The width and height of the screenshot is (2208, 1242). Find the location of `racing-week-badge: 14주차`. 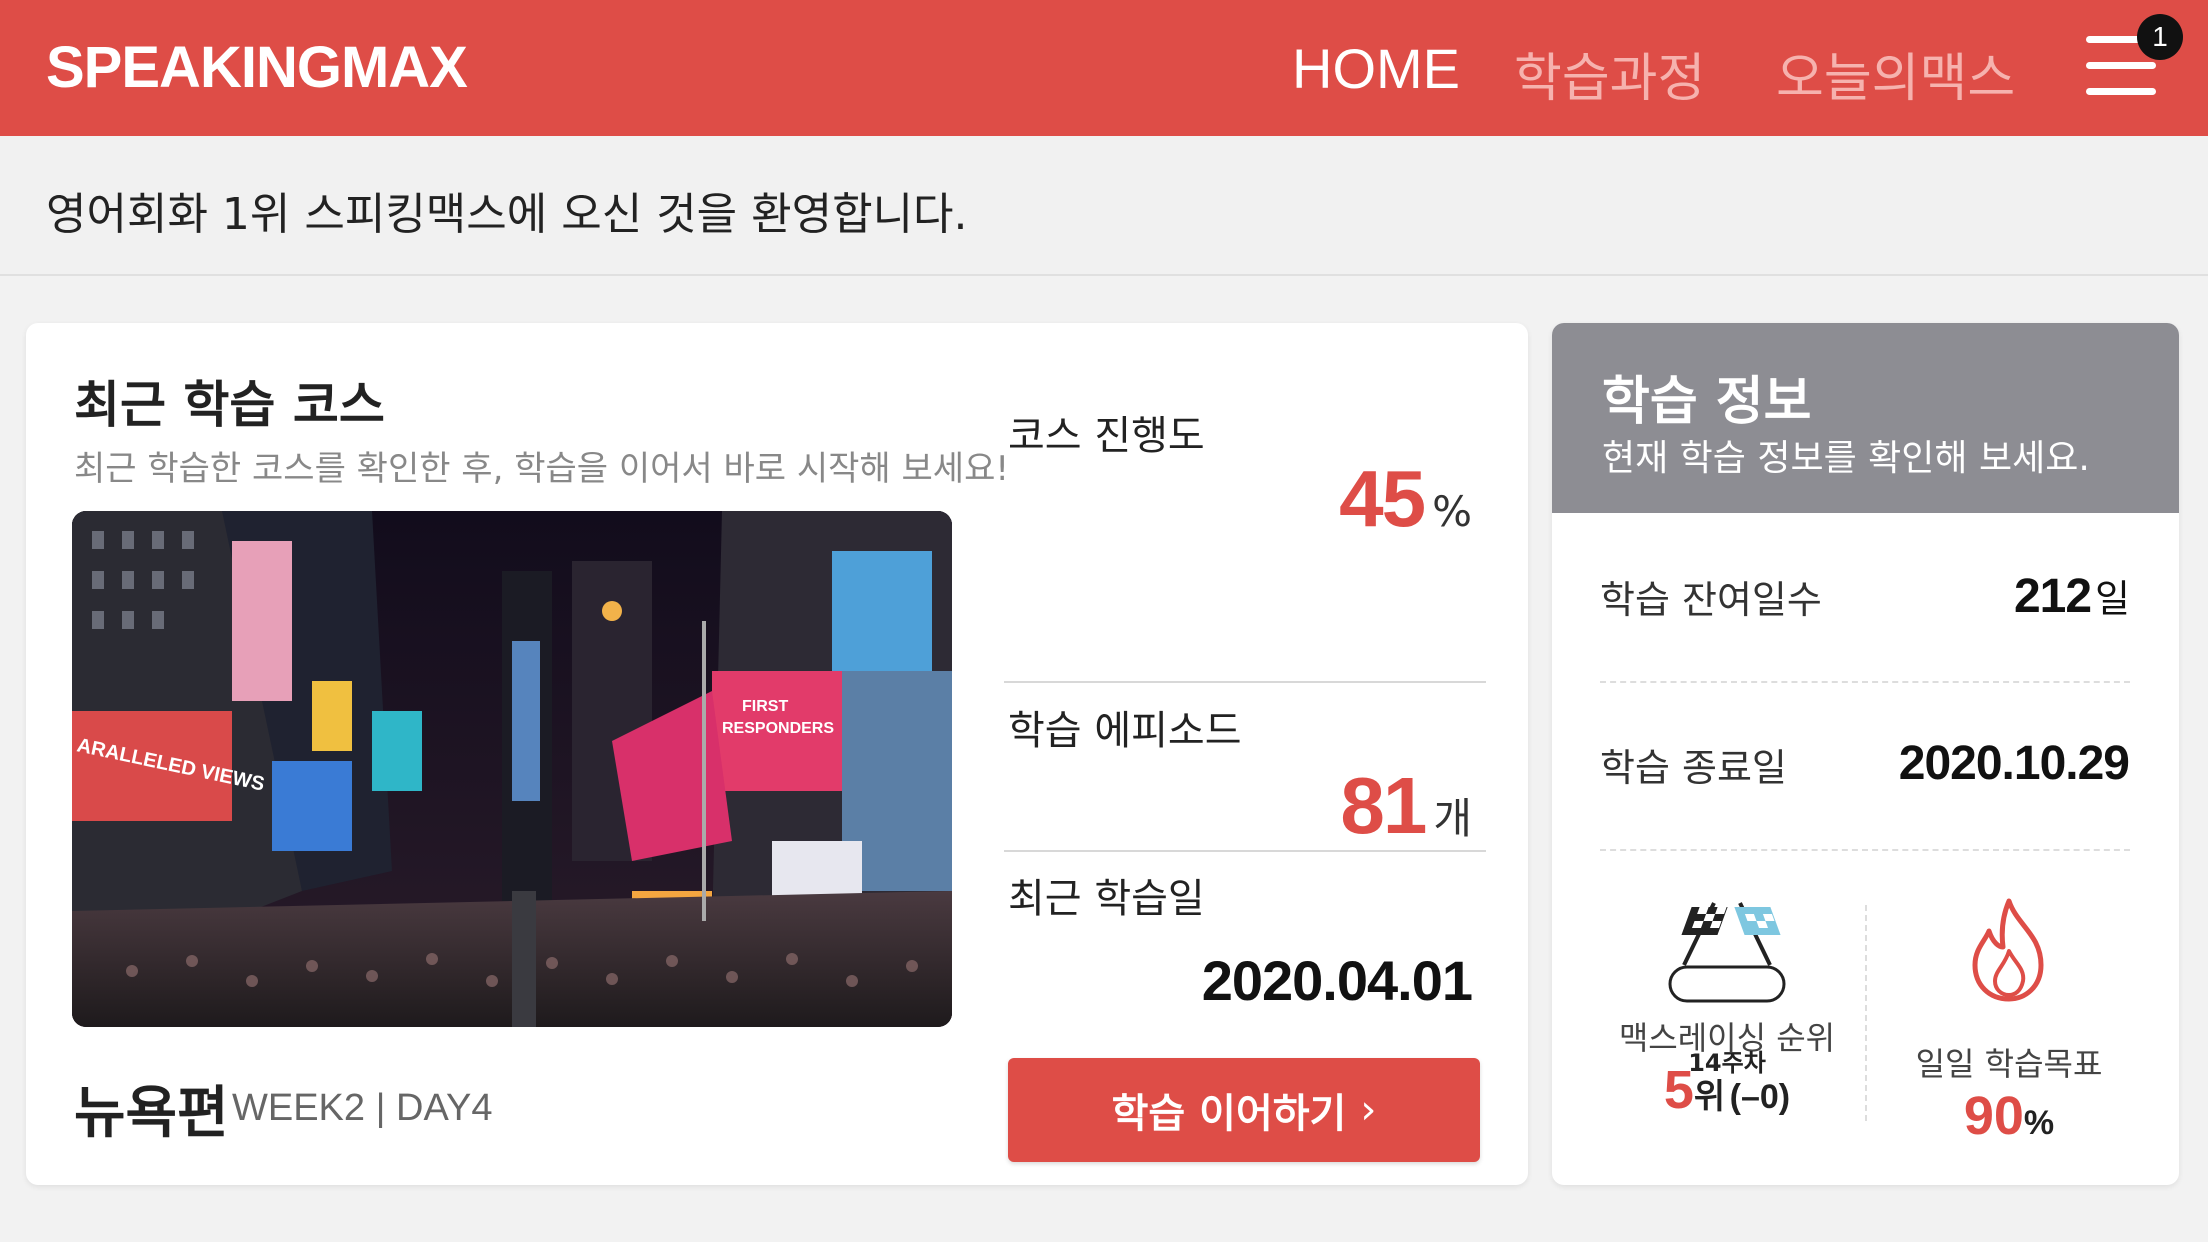

racing-week-badge: 14주차 is located at coordinates (1727, 1063).